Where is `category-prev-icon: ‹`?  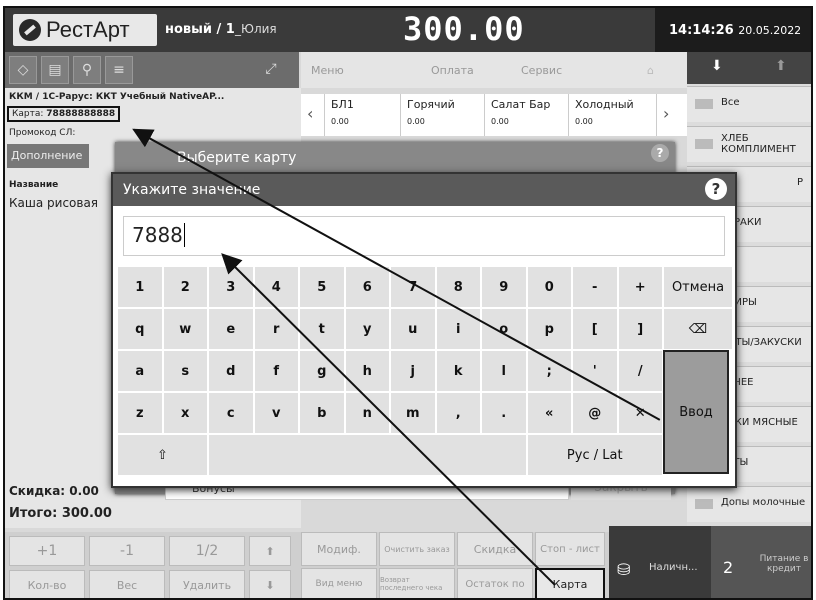
category-prev-icon: ‹ is located at coordinates (313, 115).